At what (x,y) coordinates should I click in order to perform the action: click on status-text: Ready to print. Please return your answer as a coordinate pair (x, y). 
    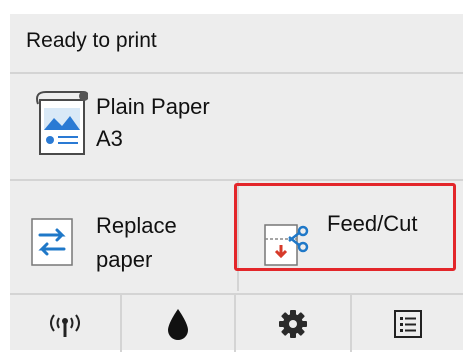
    Looking at the image, I should click on (91, 40).